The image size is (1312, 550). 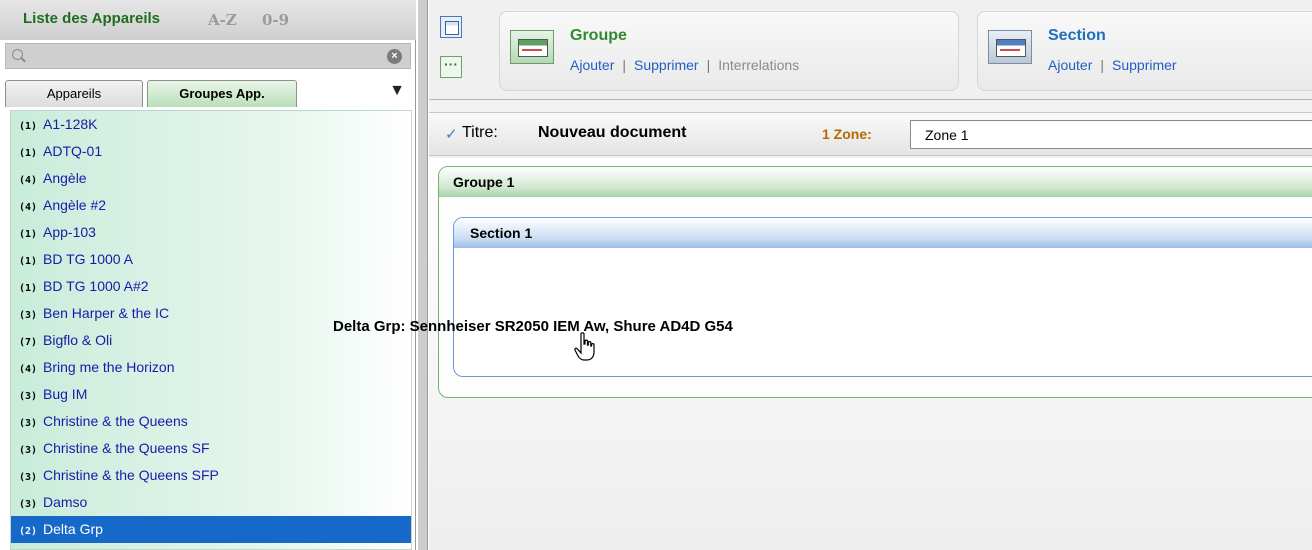 I want to click on groupe-add-link: Ajouter, so click(x=592, y=65).